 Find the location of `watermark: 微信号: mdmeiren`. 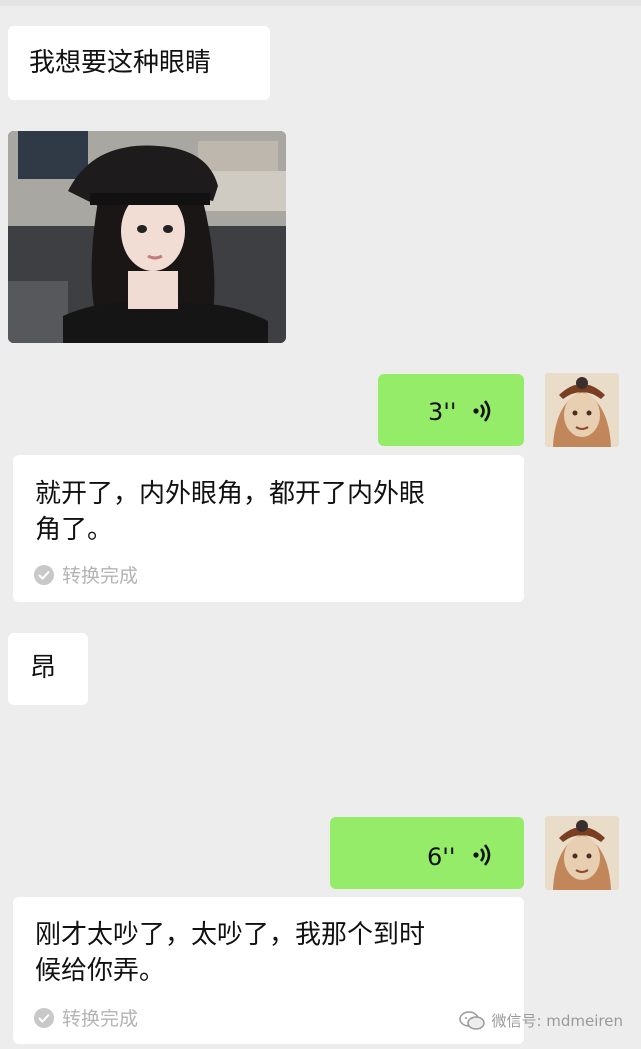

watermark: 微信号: mdmeiren is located at coordinates (541, 1020).